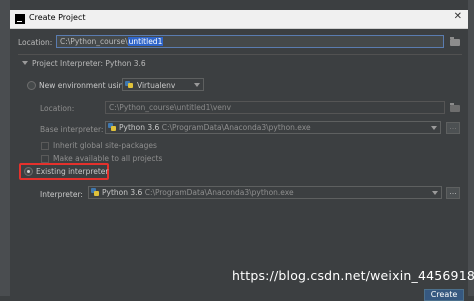 The height and width of the screenshot is (301, 474). What do you see at coordinates (471, 148) in the screenshot?
I see `background-window-right` at bounding box center [471, 148].